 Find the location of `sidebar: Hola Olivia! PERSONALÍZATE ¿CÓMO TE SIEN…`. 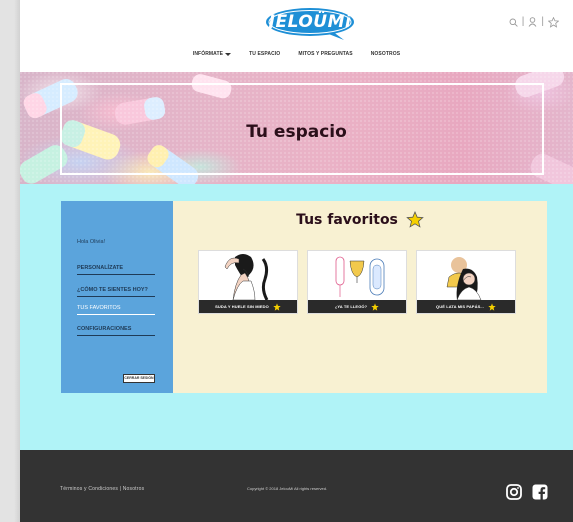

sidebar: Hola Olivia! PERSONALÍZATE ¿CÓMO TE SIEN… is located at coordinates (117, 297).